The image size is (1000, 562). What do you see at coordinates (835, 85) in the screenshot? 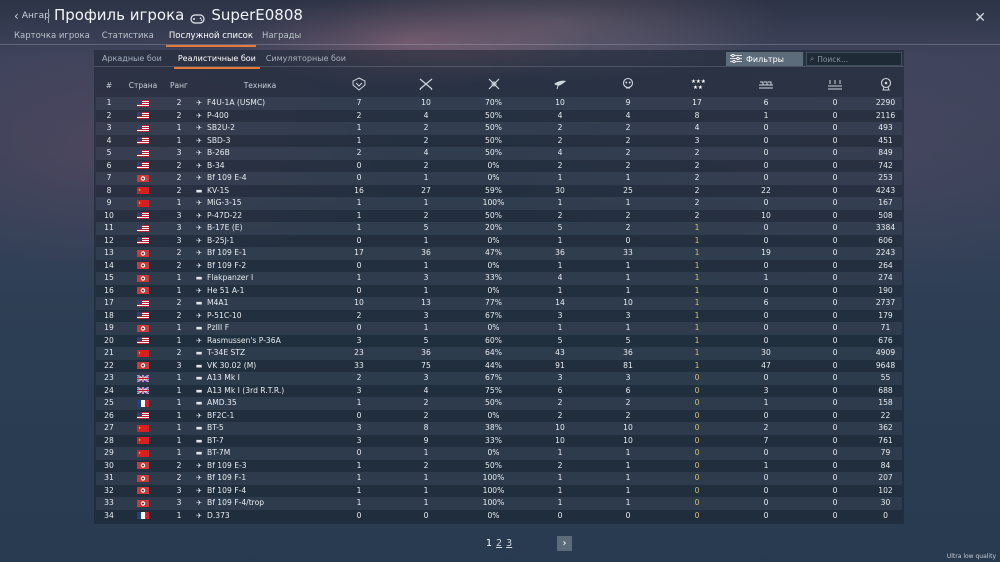
I see `missions-3-icon` at bounding box center [835, 85].